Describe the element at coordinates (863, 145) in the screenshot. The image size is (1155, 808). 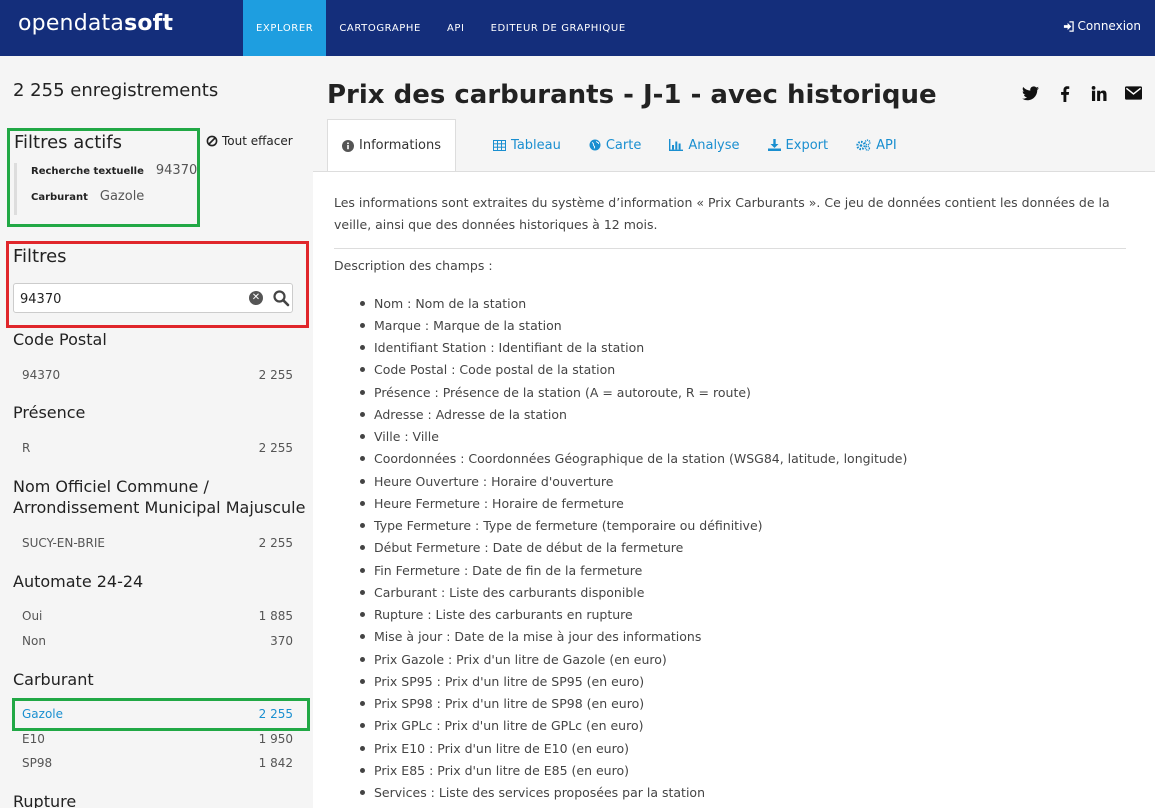
I see `gears-icon` at that location.